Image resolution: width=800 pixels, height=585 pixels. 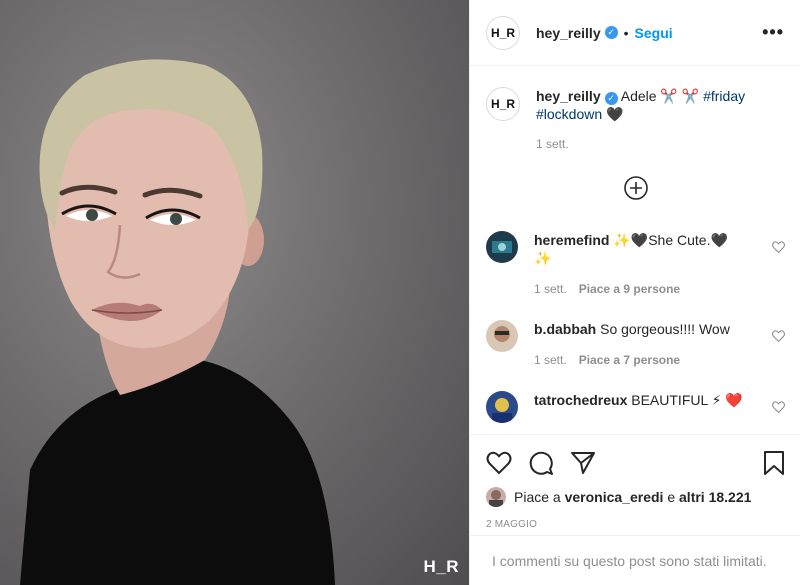 I want to click on comment-username: heremefind, so click(x=571, y=240).